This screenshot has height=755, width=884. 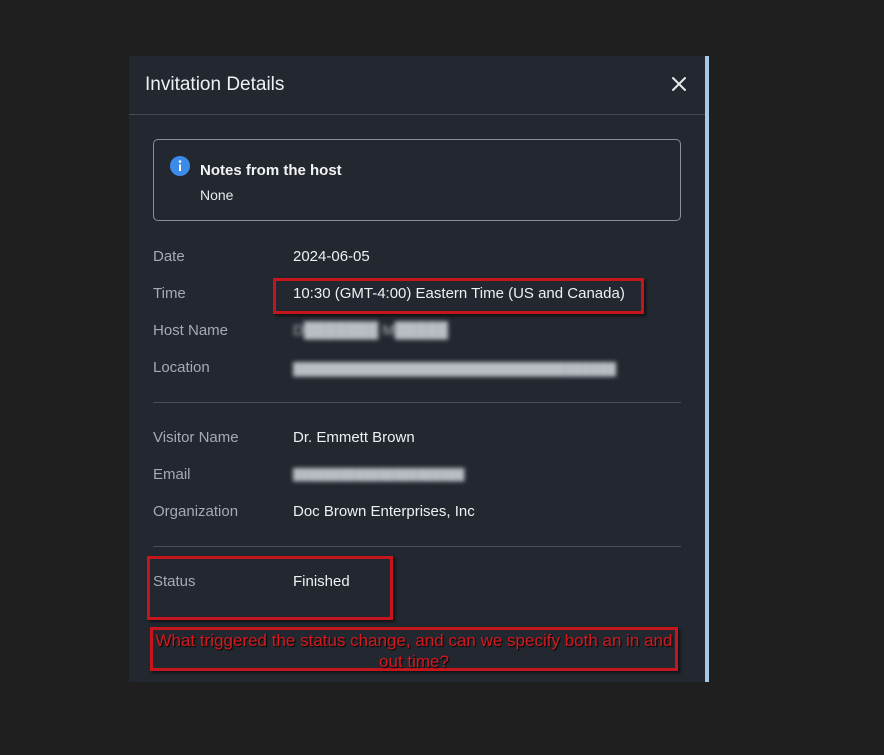 I want to click on time-label: Time, so click(x=169, y=293).